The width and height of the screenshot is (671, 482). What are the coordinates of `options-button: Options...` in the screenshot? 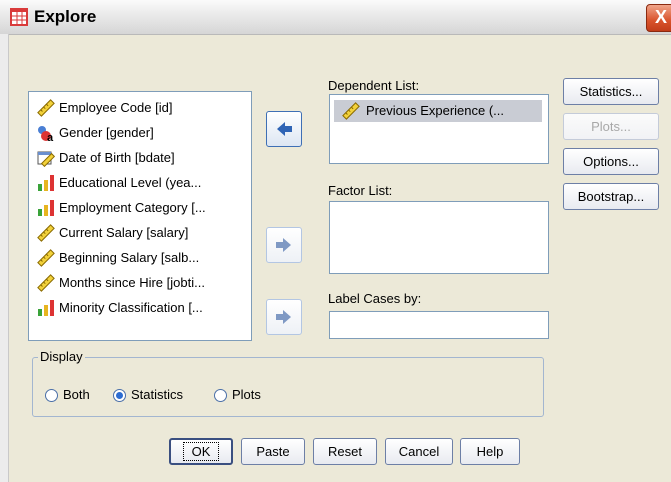 It's located at (611, 161).